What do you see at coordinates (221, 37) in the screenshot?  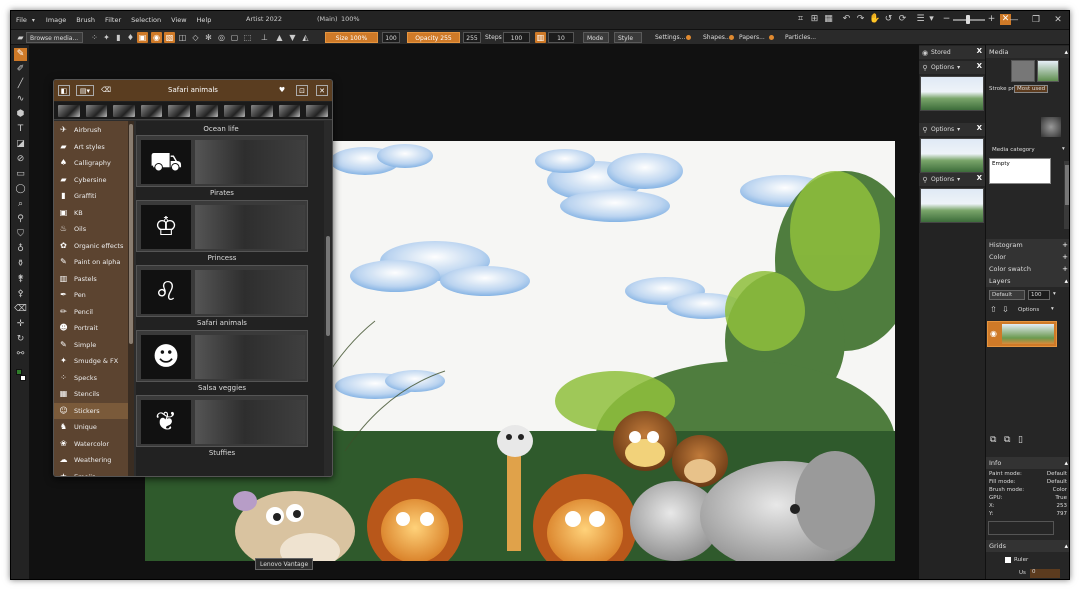 I see `circle-icon: ◎` at bounding box center [221, 37].